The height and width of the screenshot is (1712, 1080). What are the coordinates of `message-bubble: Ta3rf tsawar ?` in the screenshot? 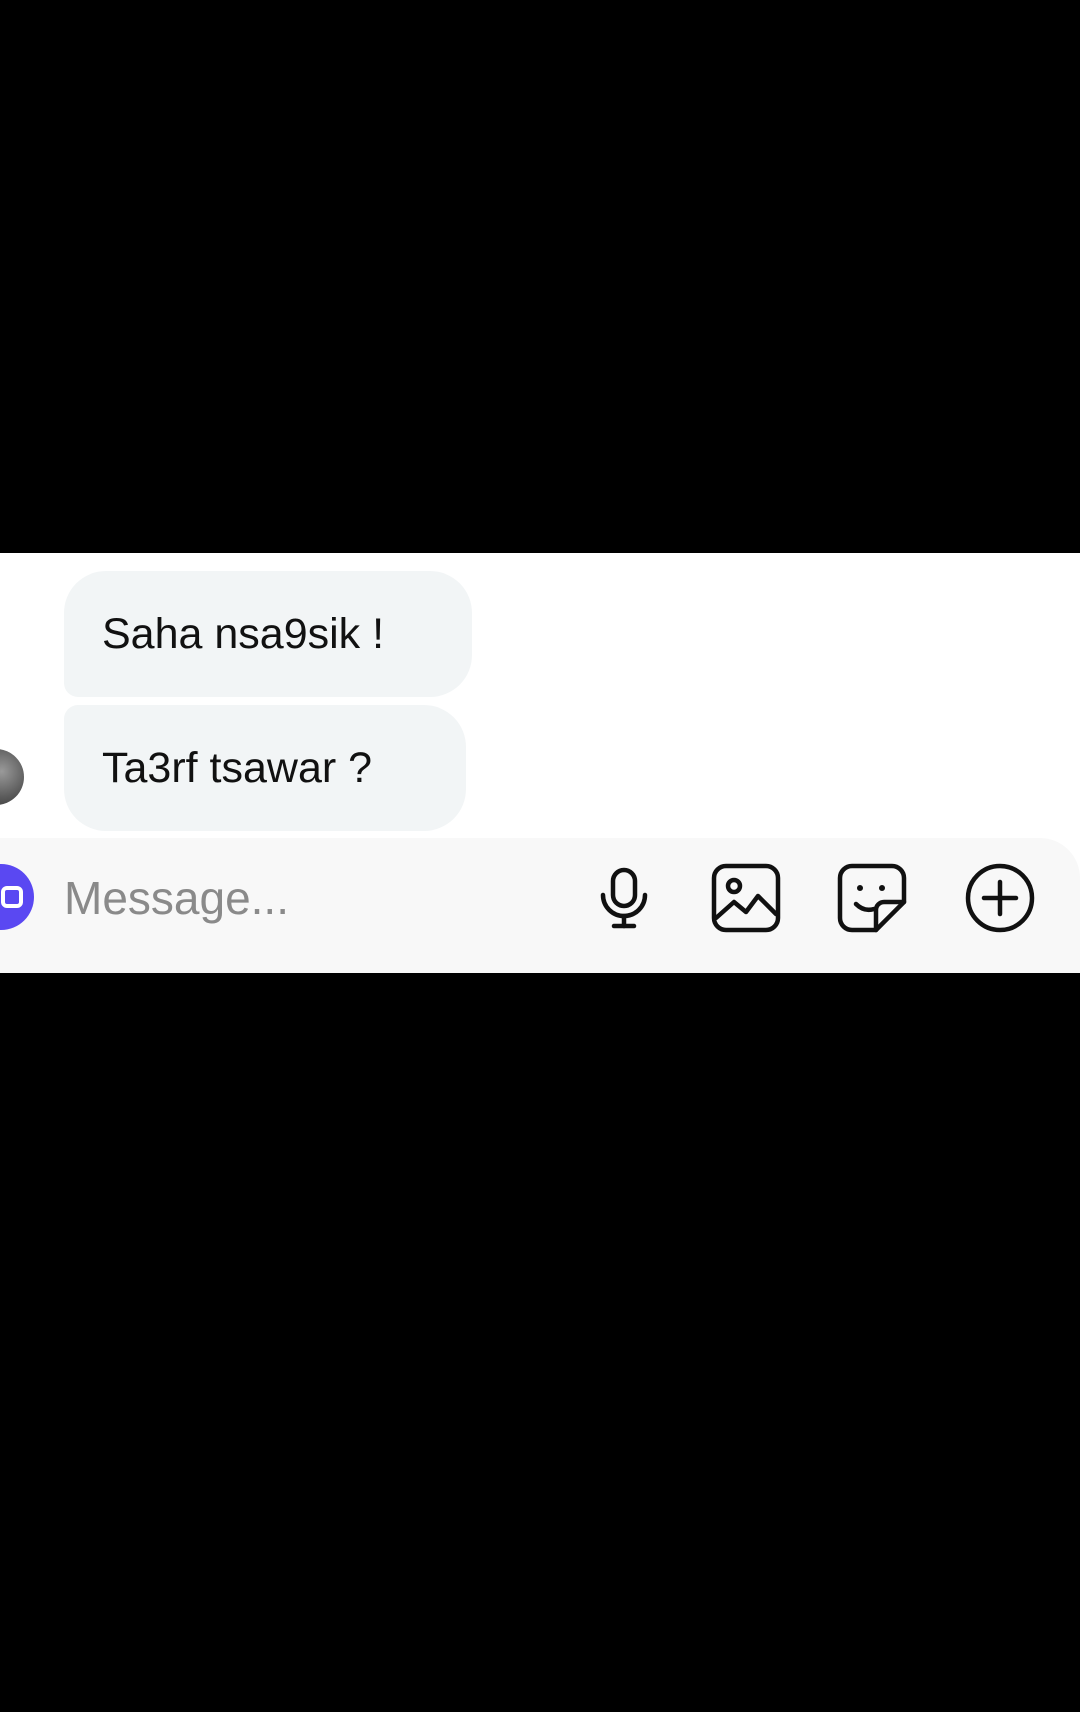 It's located at (265, 768).